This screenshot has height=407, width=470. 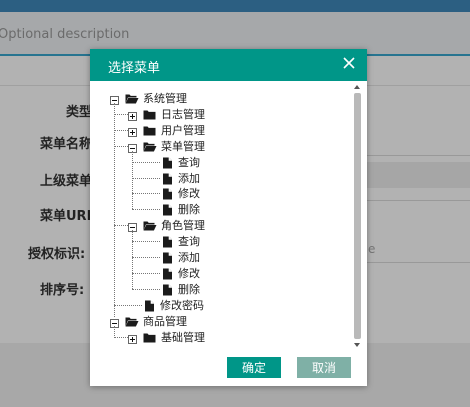 I want to click on cancel-button: 取消, so click(x=324, y=367).